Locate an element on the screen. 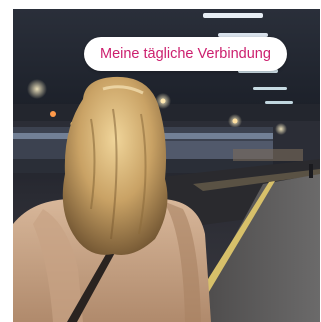  daily-connection-tag: Meine tägliche Verbindung is located at coordinates (185, 54).